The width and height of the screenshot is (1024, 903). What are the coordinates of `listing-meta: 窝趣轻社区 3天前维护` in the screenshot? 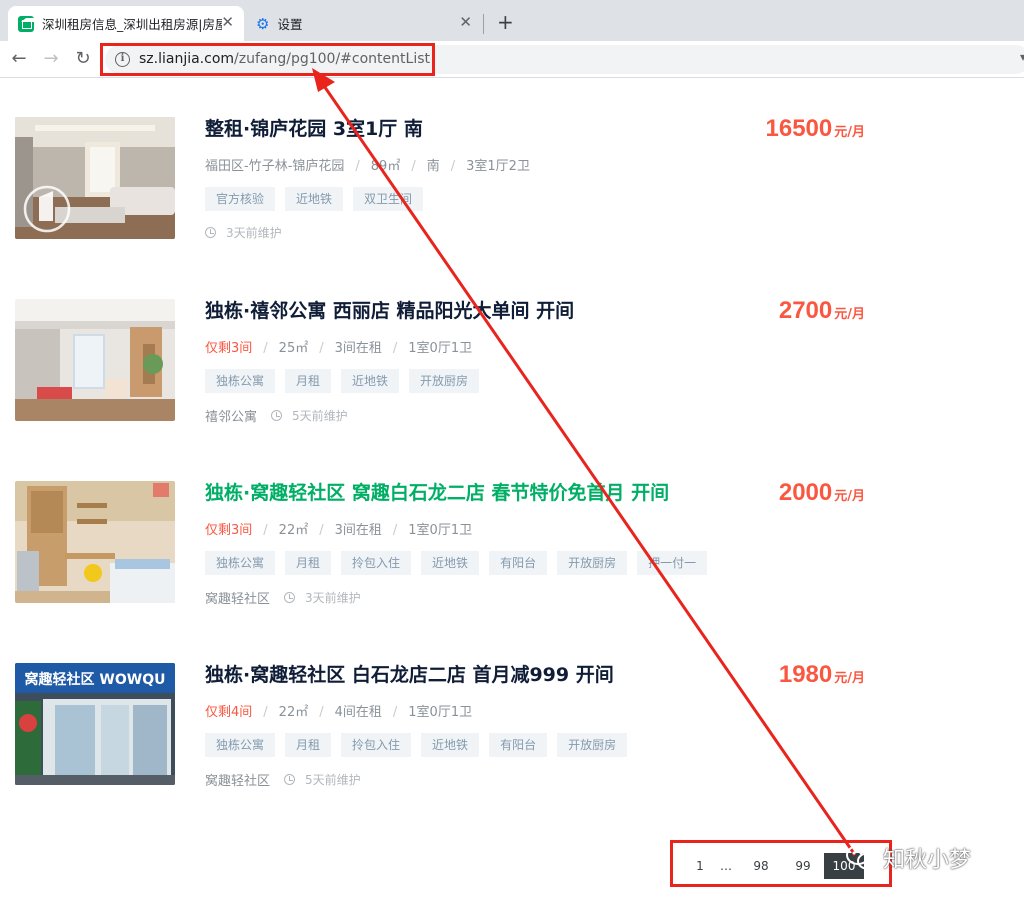 It's located at (283, 597).